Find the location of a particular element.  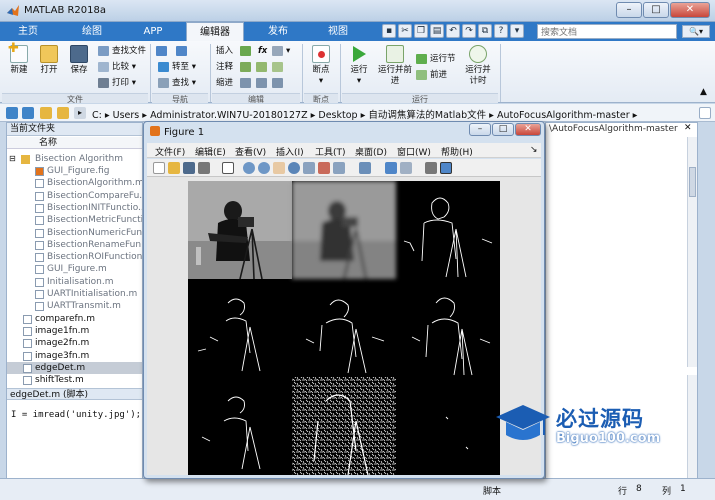

file-row: BisectionAlgorithm.m is located at coordinates (74, 183).